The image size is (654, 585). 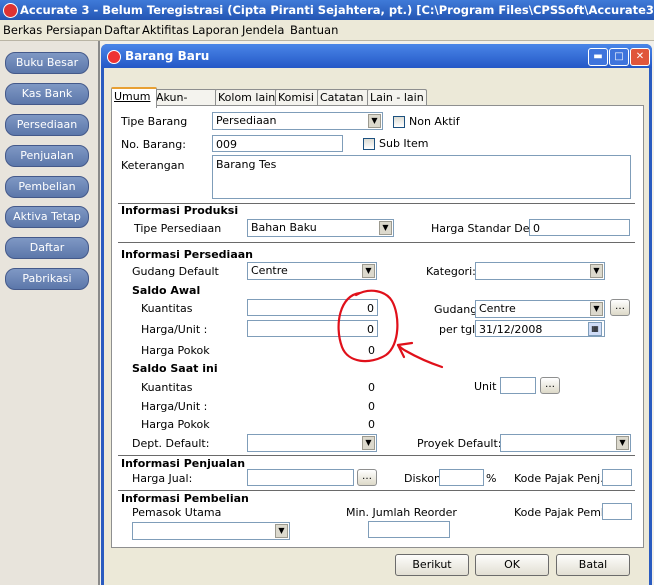 What do you see at coordinates (185, 498) in the screenshot?
I see `informasi-pembelian-header: Informasi Pembelian` at bounding box center [185, 498].